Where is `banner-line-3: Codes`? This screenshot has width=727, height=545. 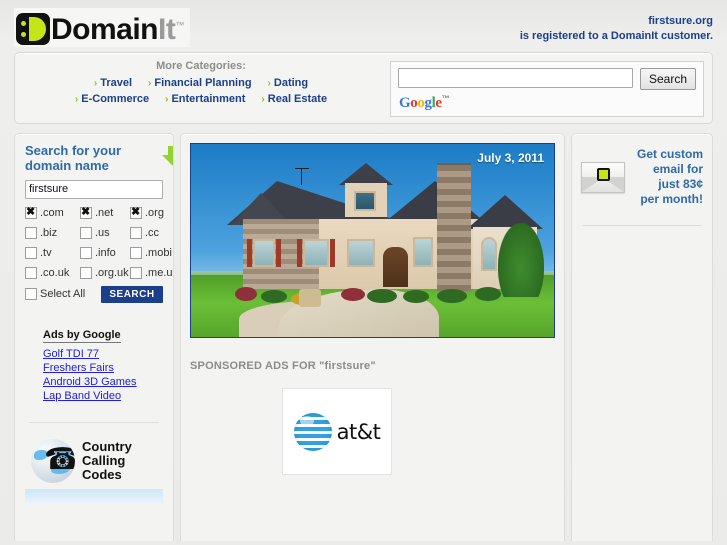 banner-line-3: Codes is located at coordinates (102, 474).